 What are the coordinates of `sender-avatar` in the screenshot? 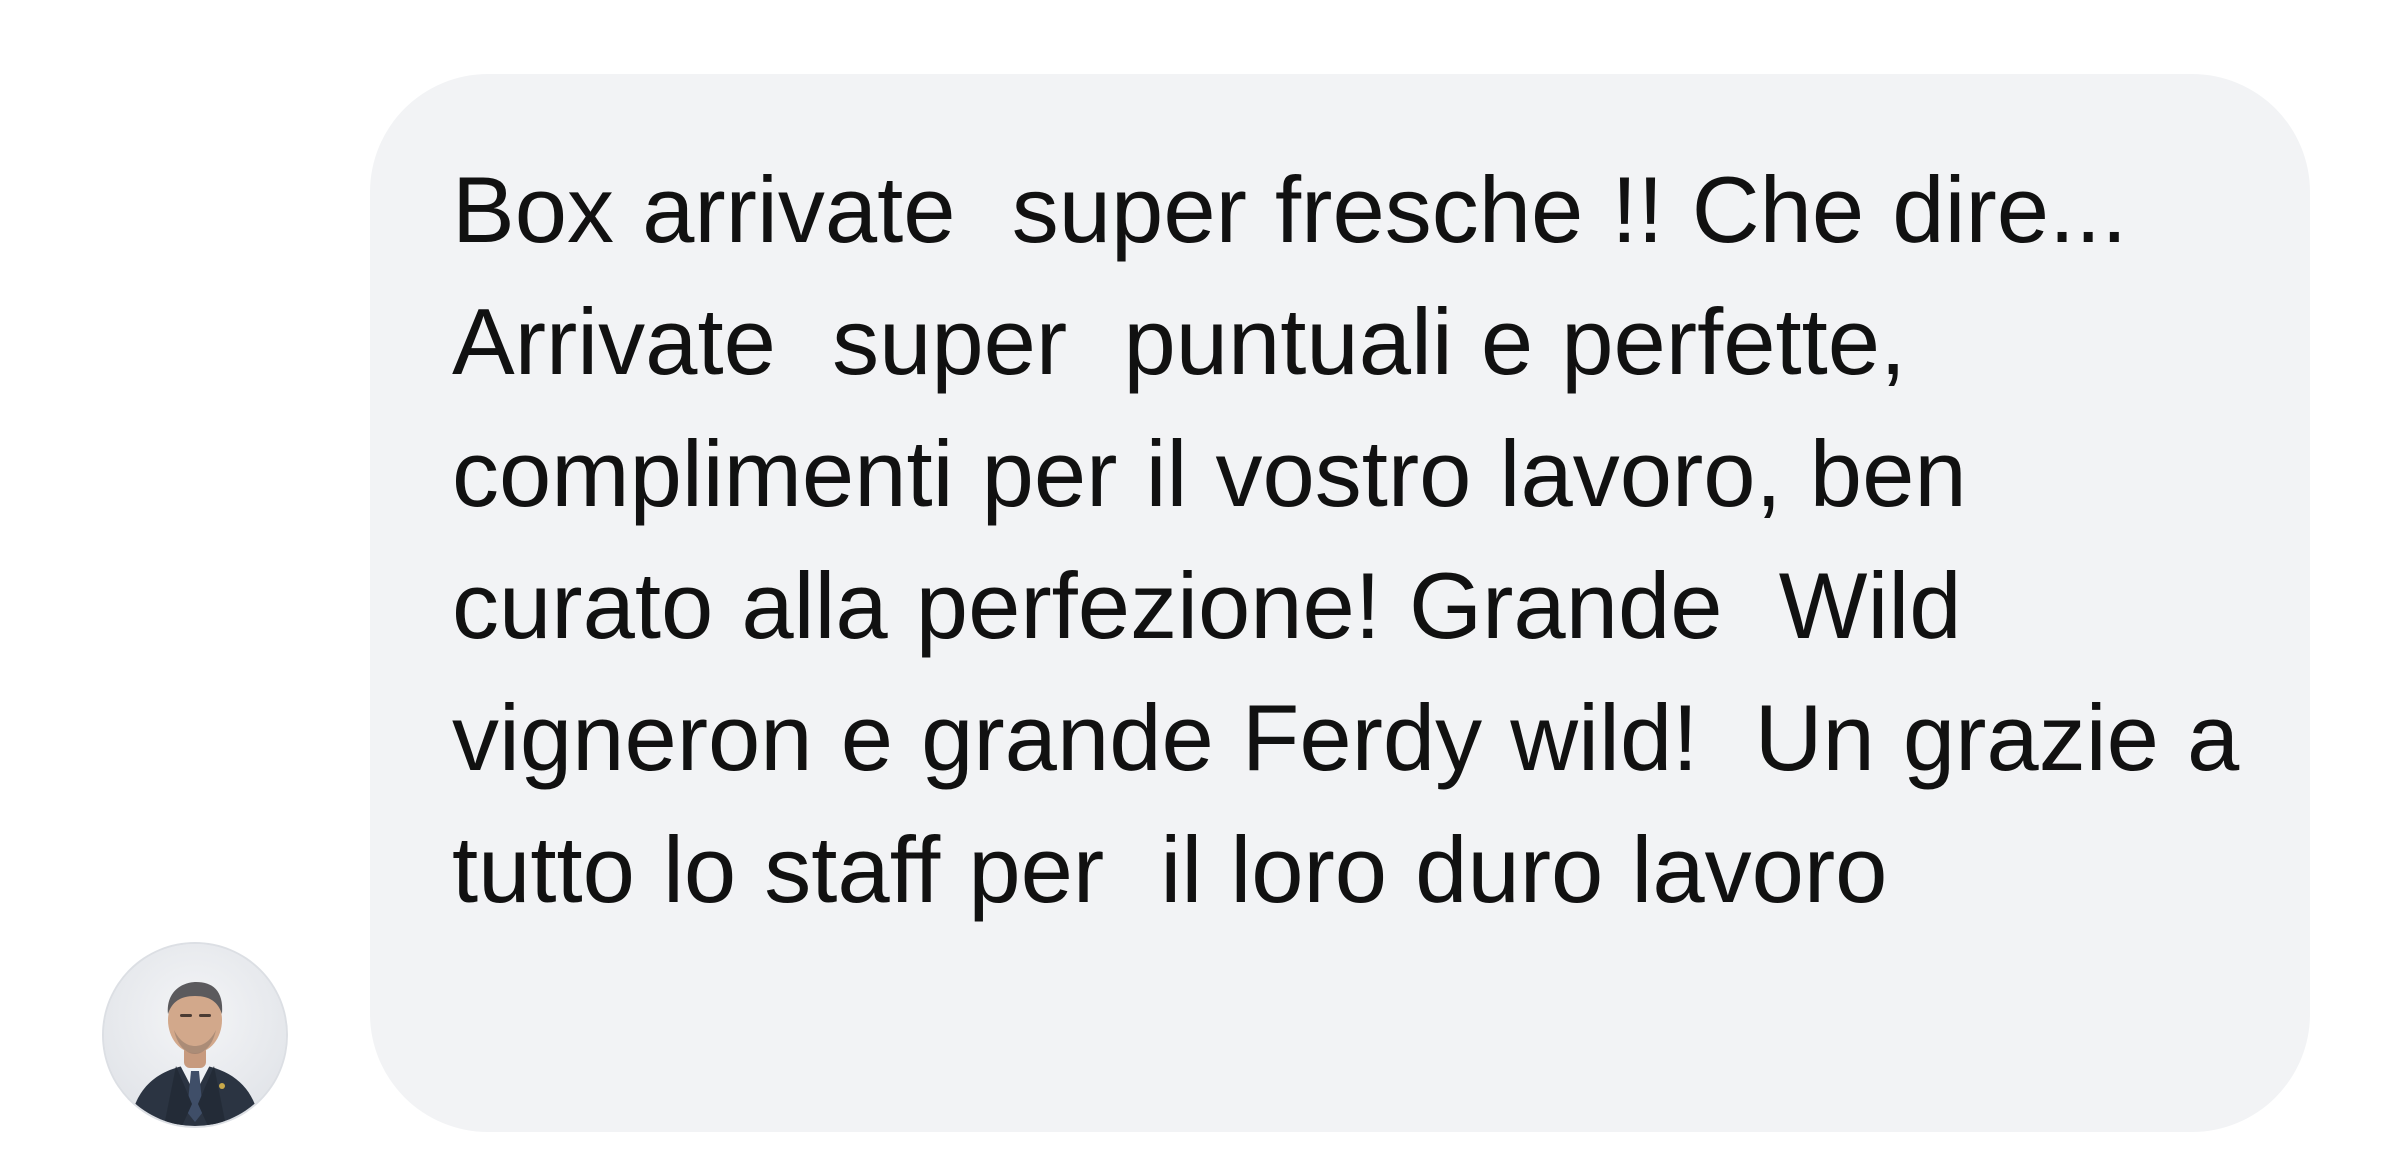 It's located at (195, 1035).